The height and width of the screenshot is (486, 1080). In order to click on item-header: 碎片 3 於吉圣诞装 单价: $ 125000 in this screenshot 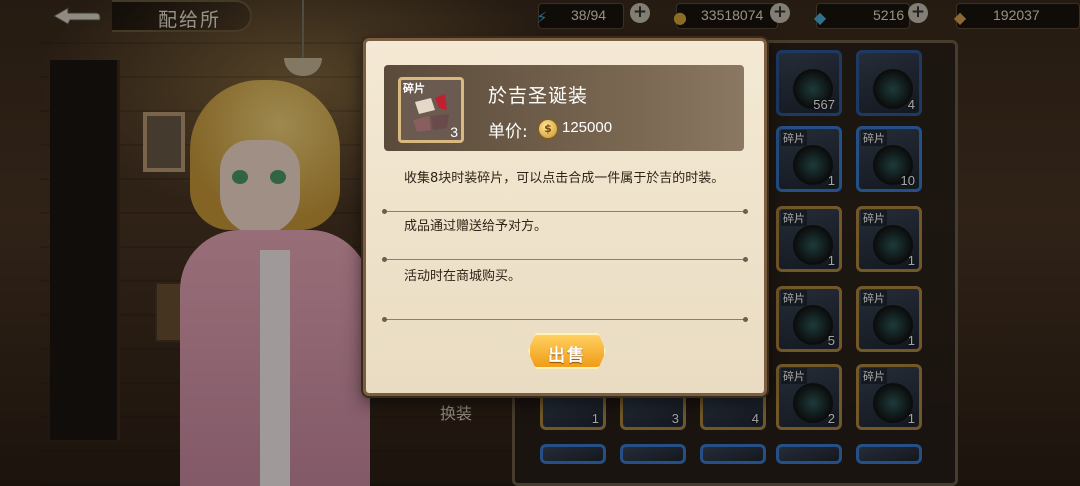, I will do `click(564, 108)`.